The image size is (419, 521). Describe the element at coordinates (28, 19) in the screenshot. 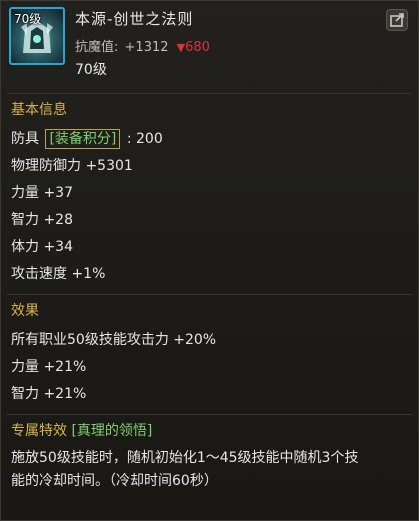

I see `item-icon-level: 70级` at that location.